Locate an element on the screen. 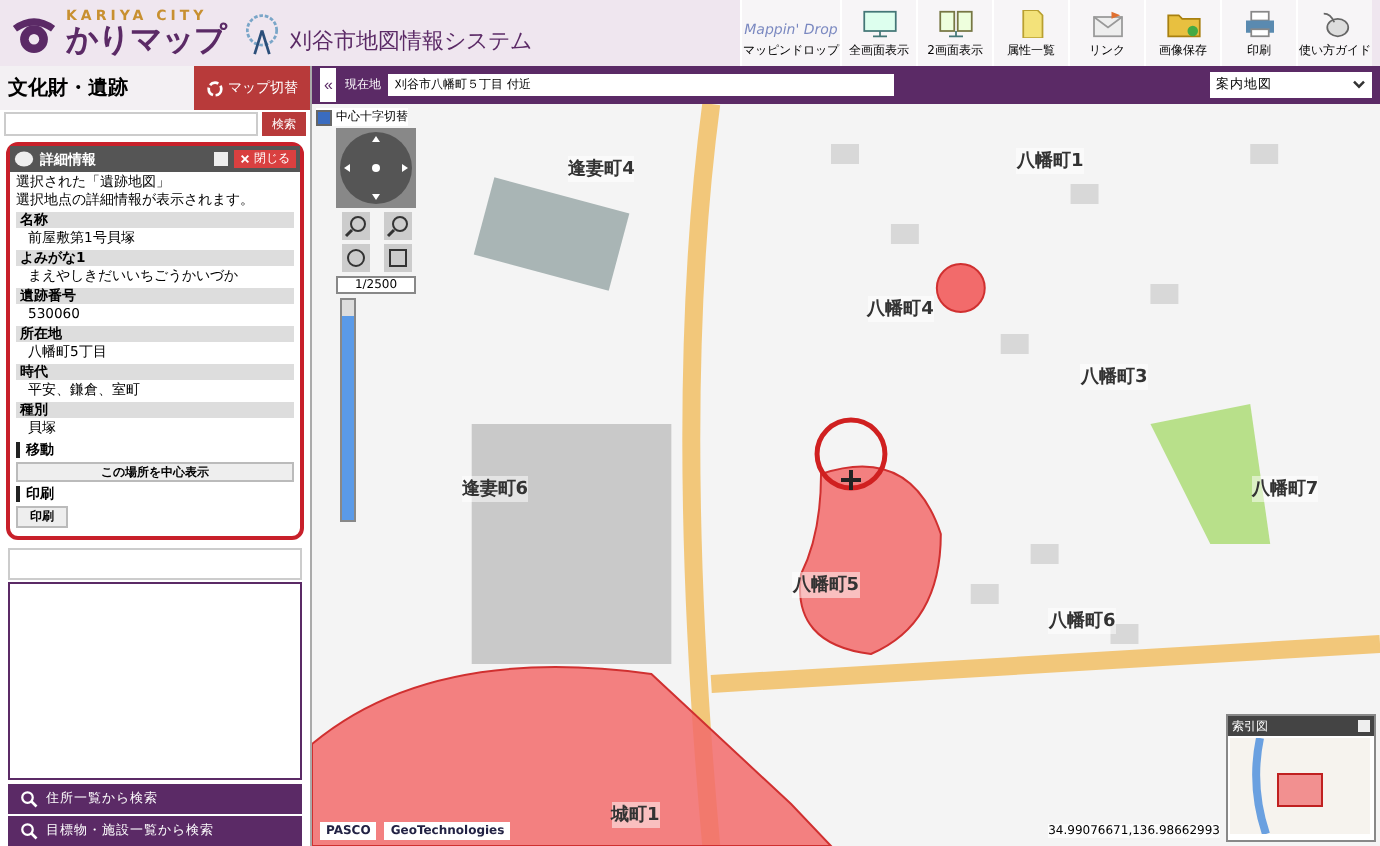 This screenshot has width=1380, height=846. search-field is located at coordinates (131, 124).